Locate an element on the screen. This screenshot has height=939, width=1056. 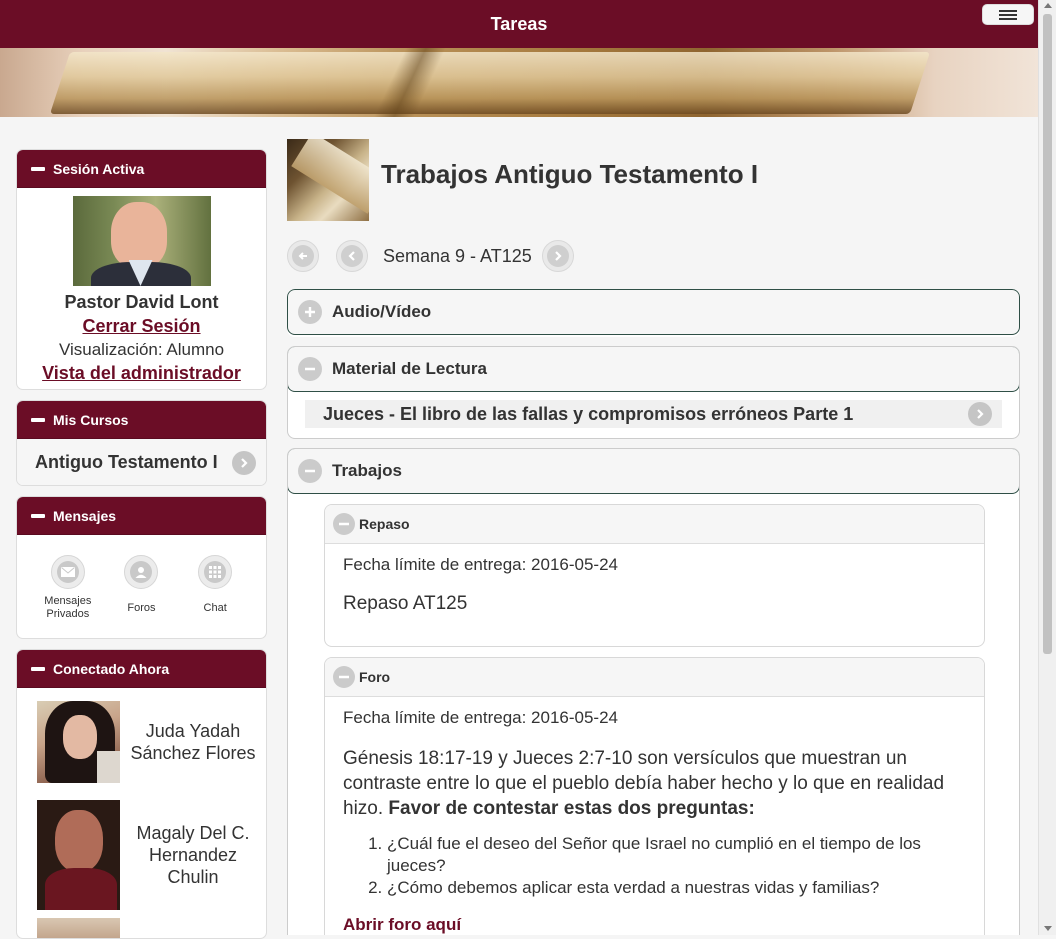
audio-video-section: Audio/Vídeo is located at coordinates (653, 313).